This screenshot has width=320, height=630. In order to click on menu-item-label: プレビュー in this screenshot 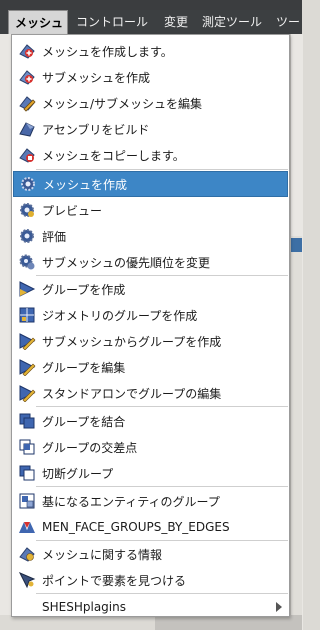, I will do `click(72, 210)`.